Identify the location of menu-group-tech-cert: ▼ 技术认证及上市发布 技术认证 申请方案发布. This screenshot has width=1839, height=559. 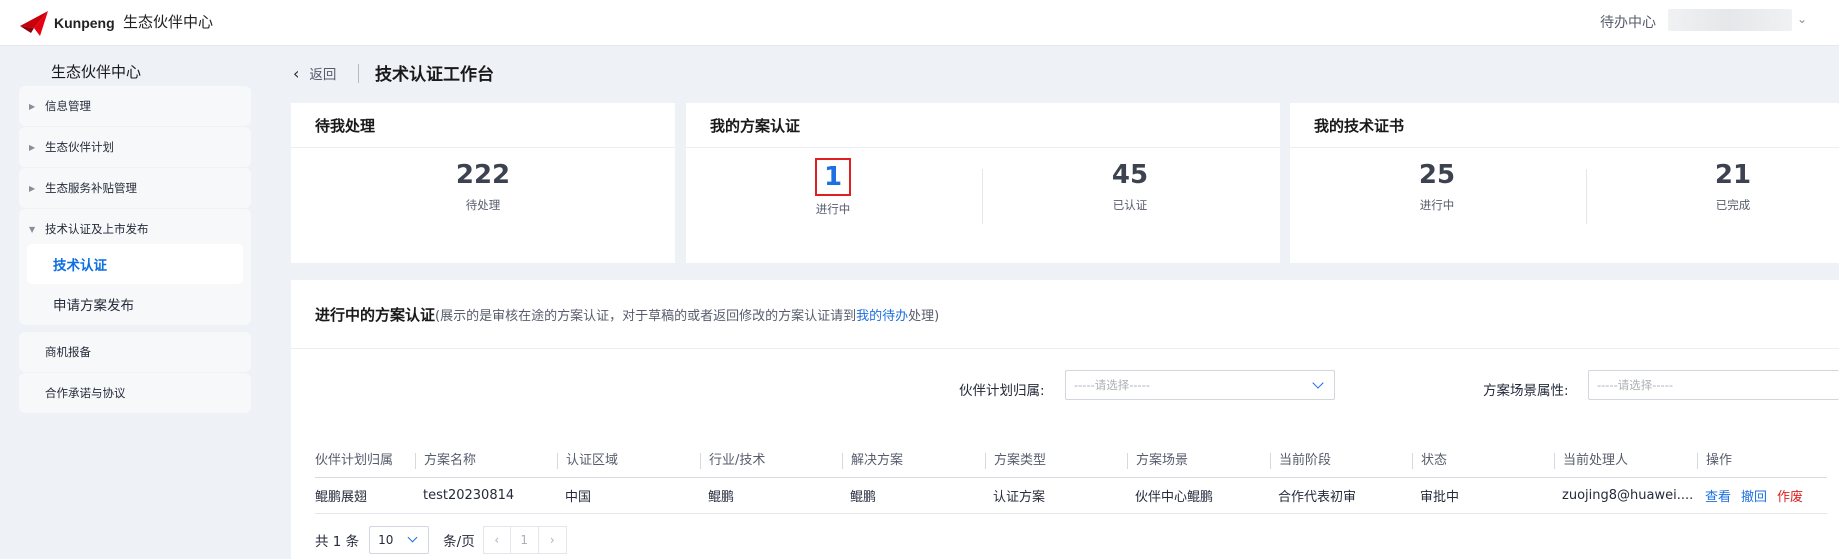
(135, 267).